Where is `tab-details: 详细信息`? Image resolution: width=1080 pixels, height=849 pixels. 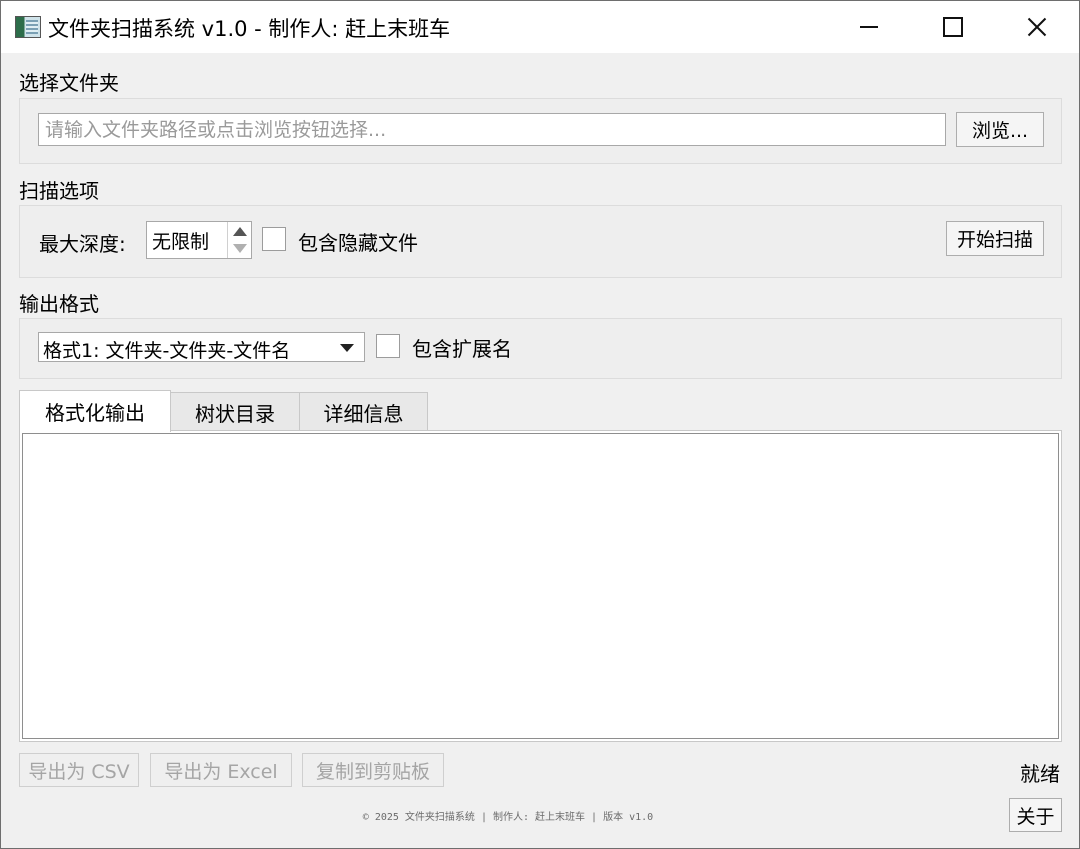 tab-details: 详细信息 is located at coordinates (363, 412).